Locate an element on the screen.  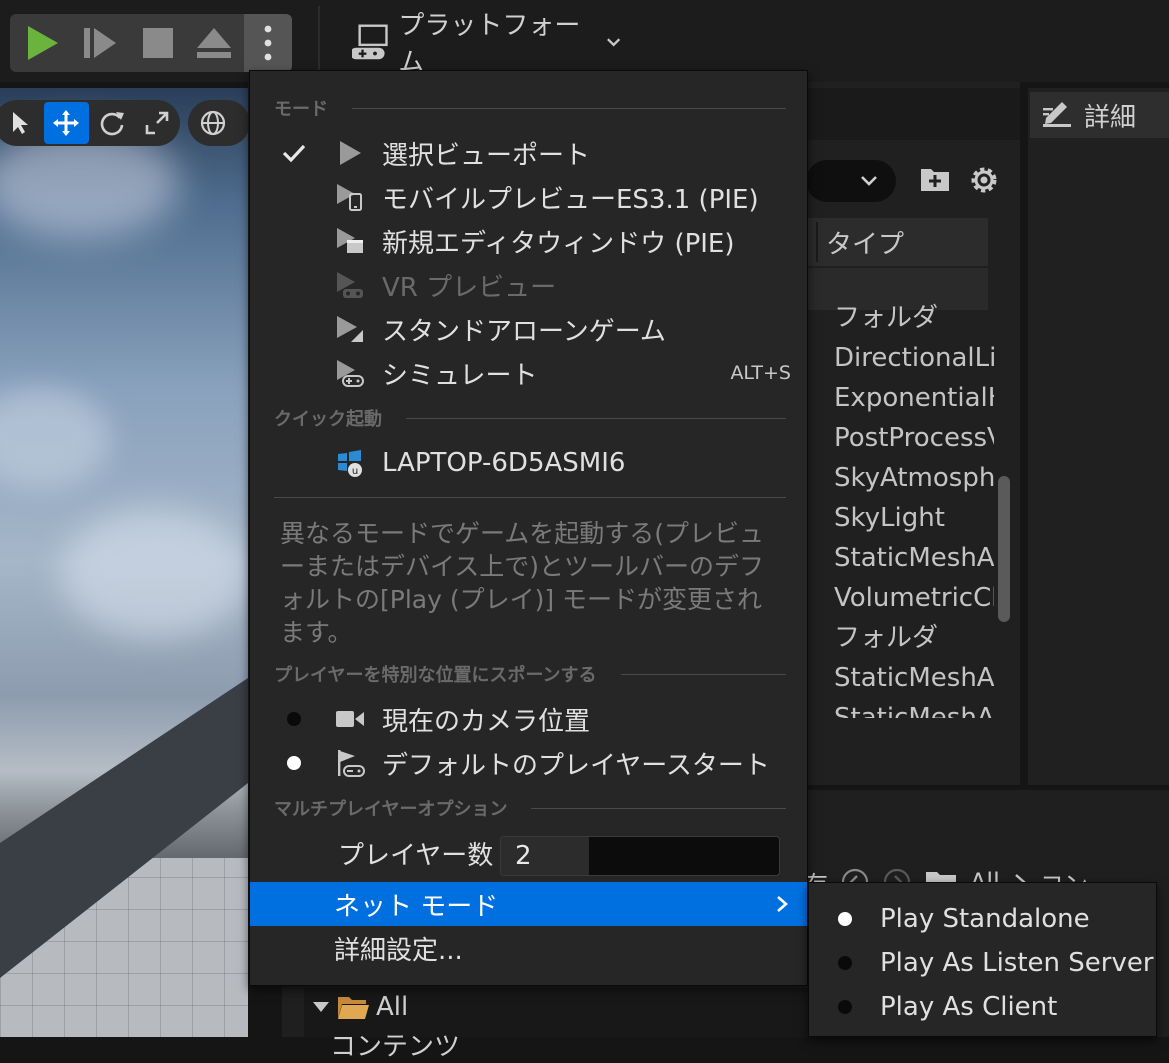
tree-item-all: All is located at coordinates (360, 1007).